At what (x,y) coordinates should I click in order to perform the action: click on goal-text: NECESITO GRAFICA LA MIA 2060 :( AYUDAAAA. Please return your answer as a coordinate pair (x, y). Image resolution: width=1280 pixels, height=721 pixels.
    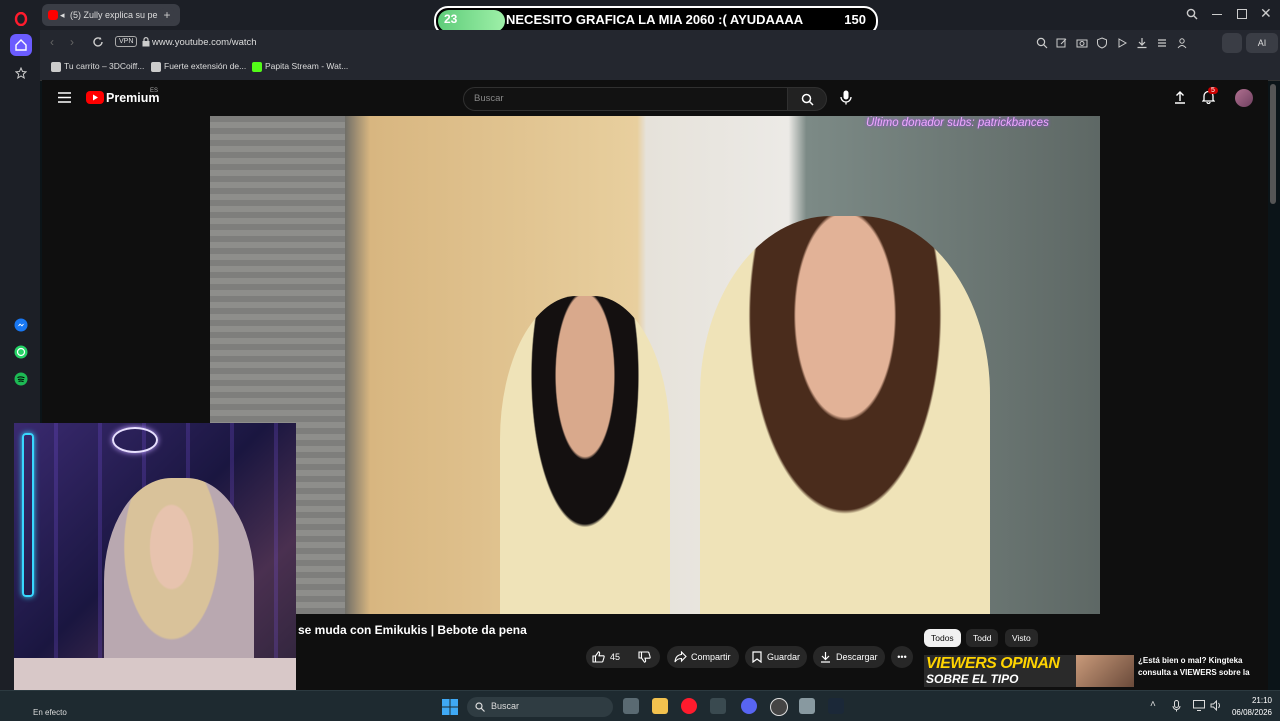
    Looking at the image, I should click on (655, 19).